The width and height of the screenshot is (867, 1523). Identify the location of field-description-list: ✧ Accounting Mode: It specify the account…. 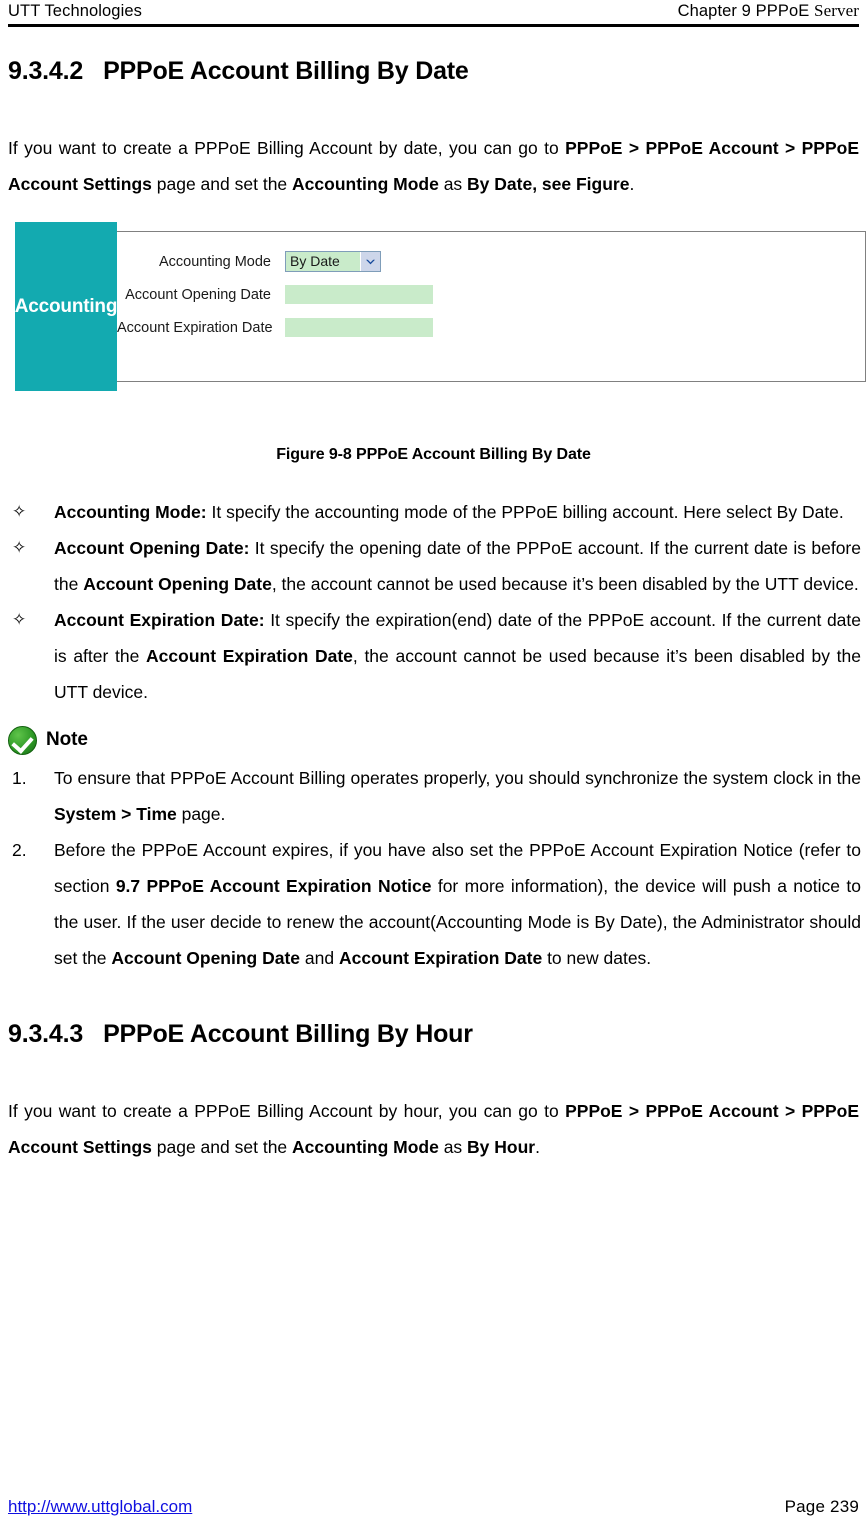
(433, 602).